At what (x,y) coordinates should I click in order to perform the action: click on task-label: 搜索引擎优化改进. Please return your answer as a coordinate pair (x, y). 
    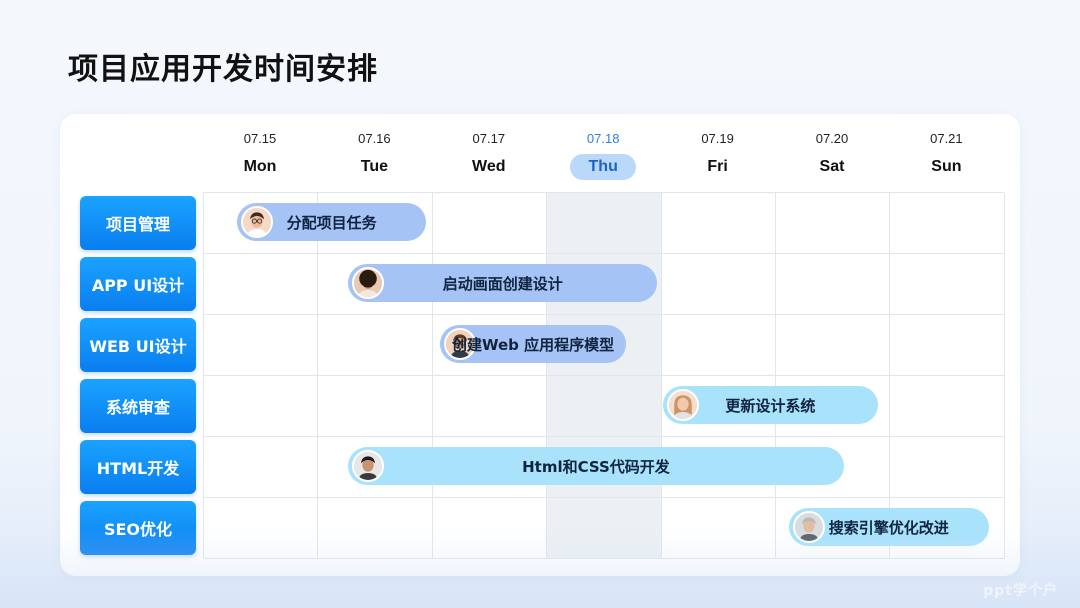
    Looking at the image, I should click on (888, 527).